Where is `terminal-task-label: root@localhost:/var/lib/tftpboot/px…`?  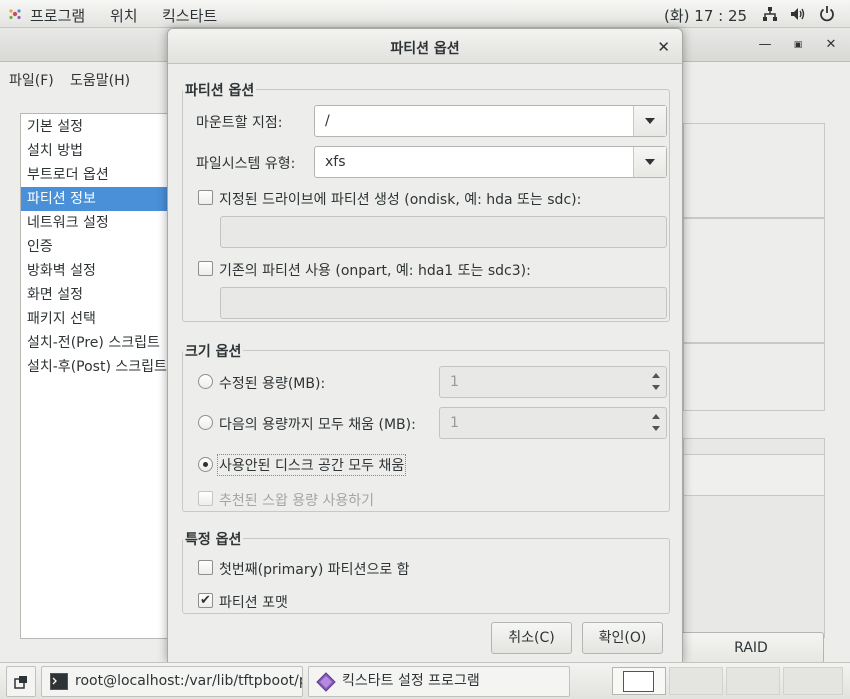
terminal-task-label: root@localhost:/var/lib/tftpboot/px… is located at coordinates (188, 681).